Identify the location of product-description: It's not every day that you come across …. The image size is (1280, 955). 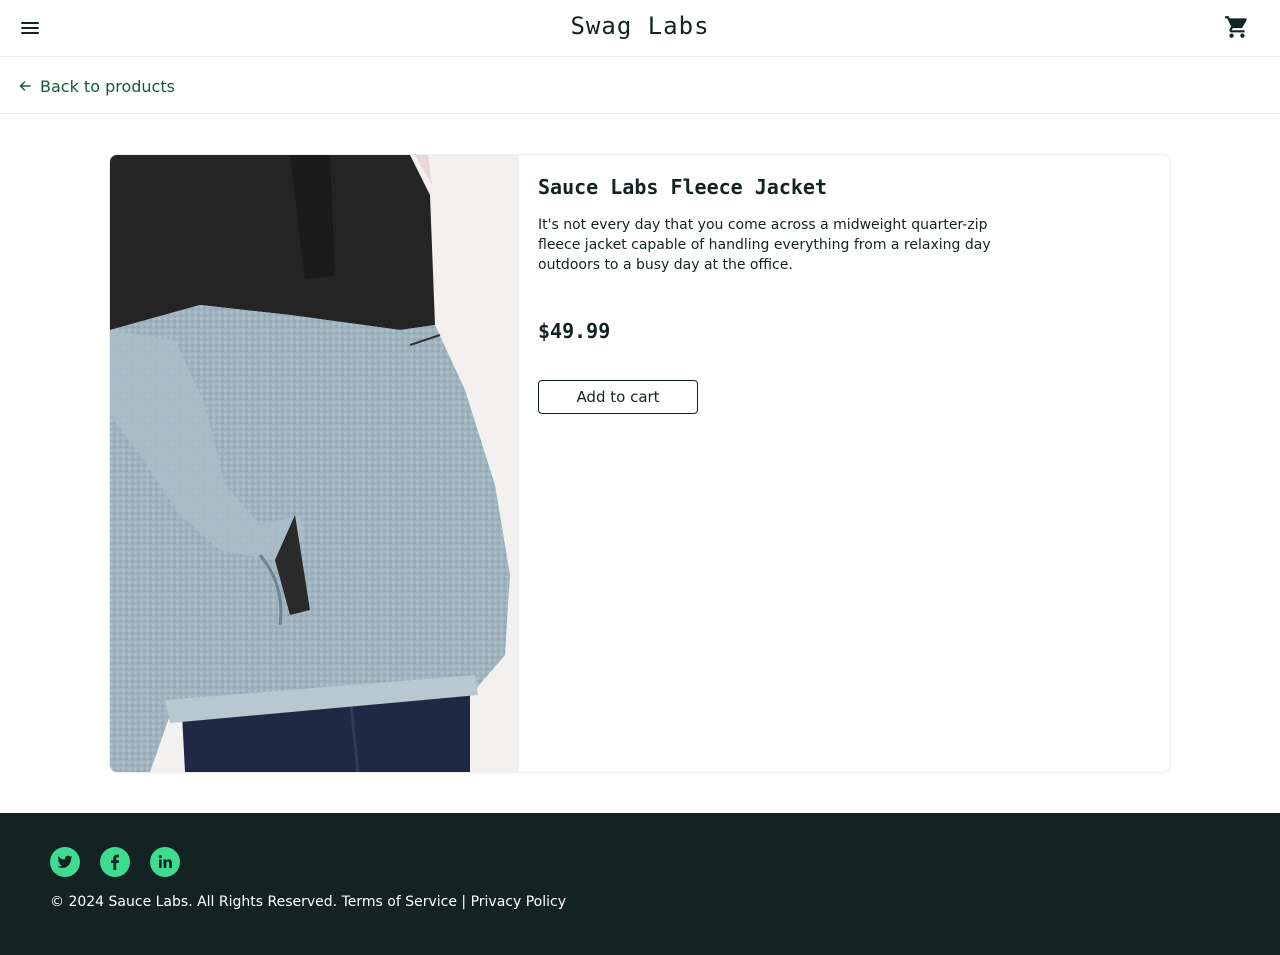
(764, 245).